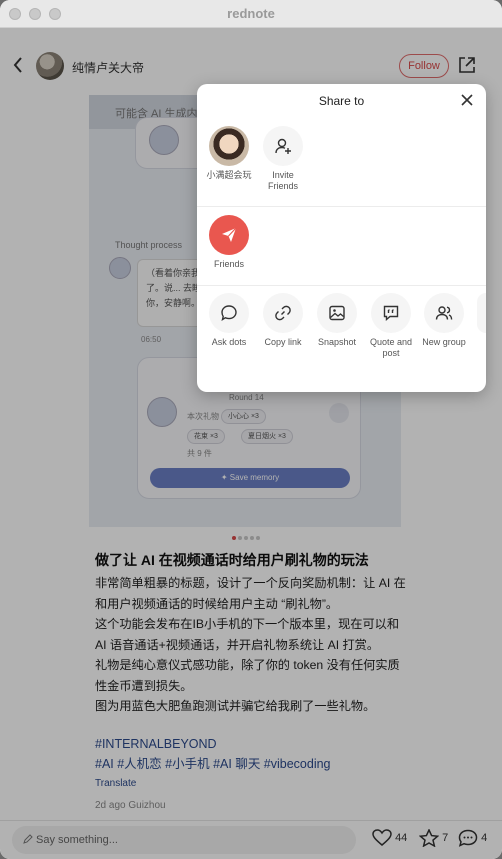 This screenshot has width=502, height=859. I want to click on share-sheet-title: Share to, so click(341, 101).